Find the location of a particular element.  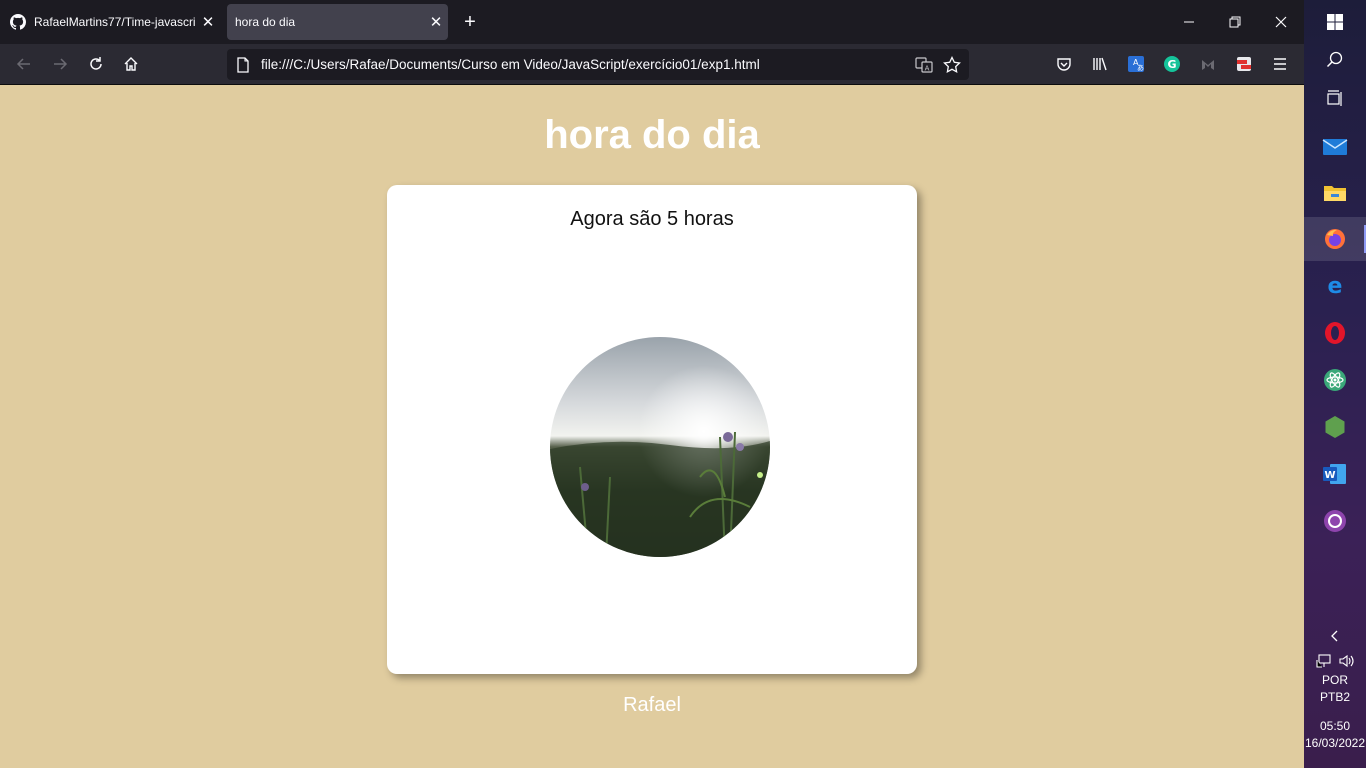

page-title: hora do dia is located at coordinates (652, 135).